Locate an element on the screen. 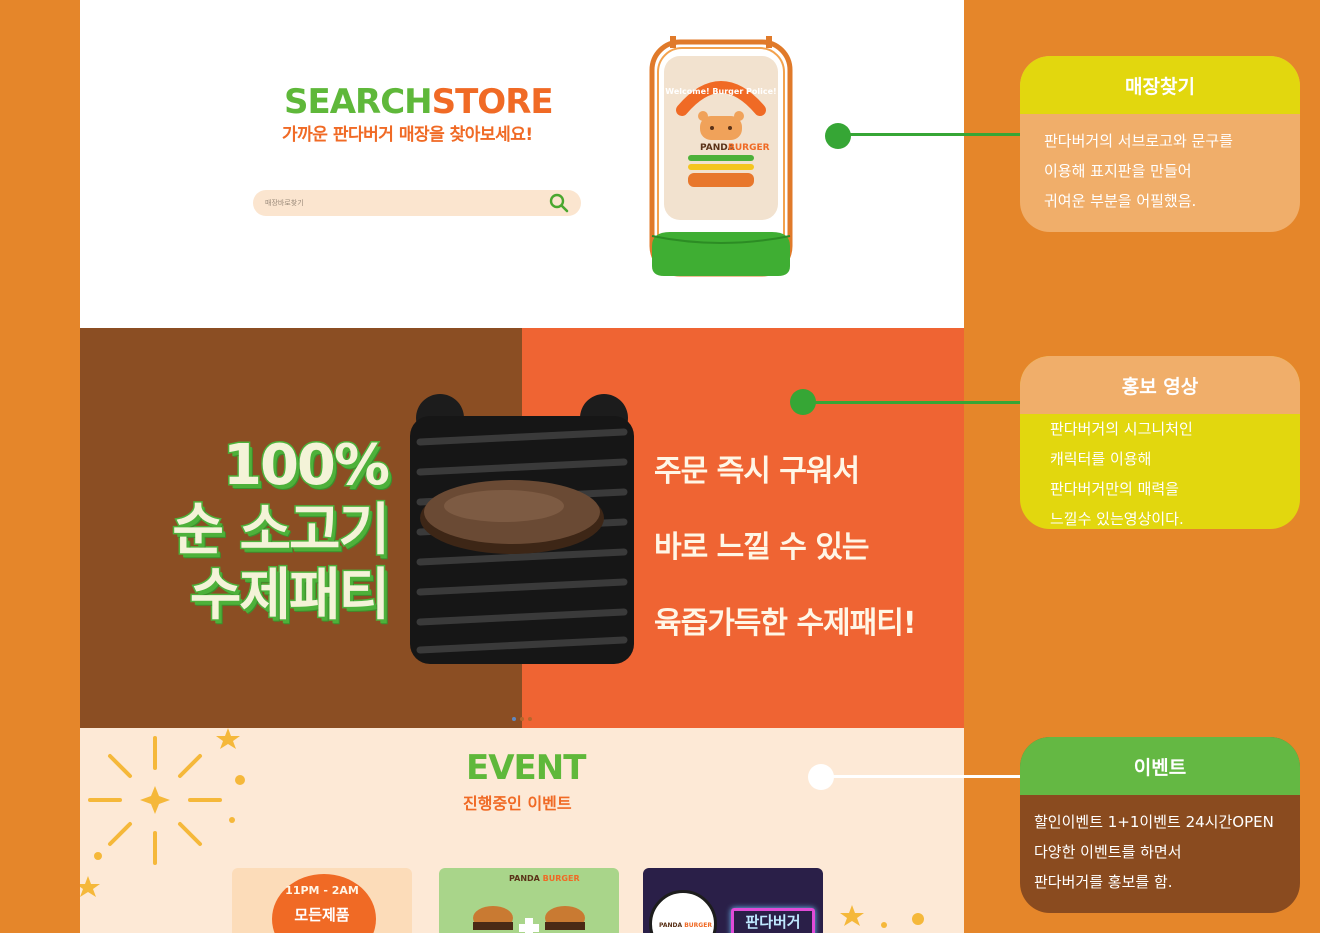  store-search-bar is located at coordinates (417, 203).